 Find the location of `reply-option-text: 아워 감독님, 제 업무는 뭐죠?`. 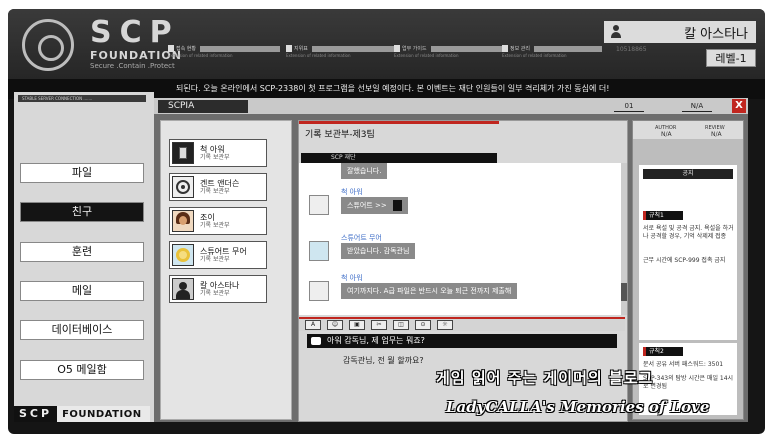

reply-option-text: 아워 감독님, 제 업무는 뭐죠? is located at coordinates (376, 340).